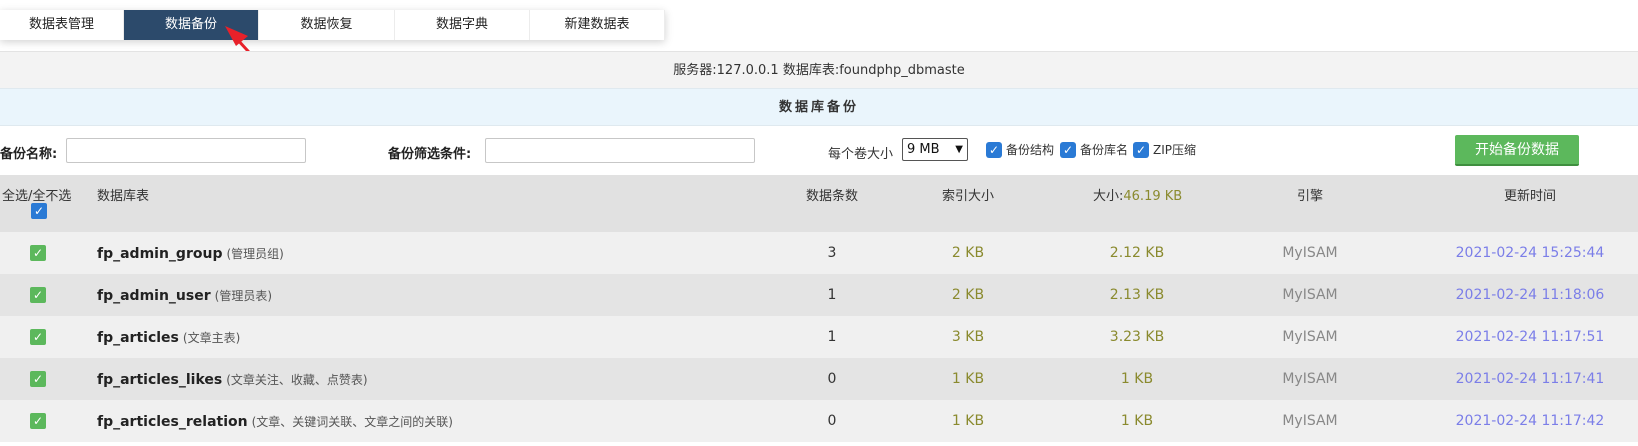 The height and width of the screenshot is (446, 1638). I want to click on backup-structure-option: ✓ 备份结构, so click(1020, 149).